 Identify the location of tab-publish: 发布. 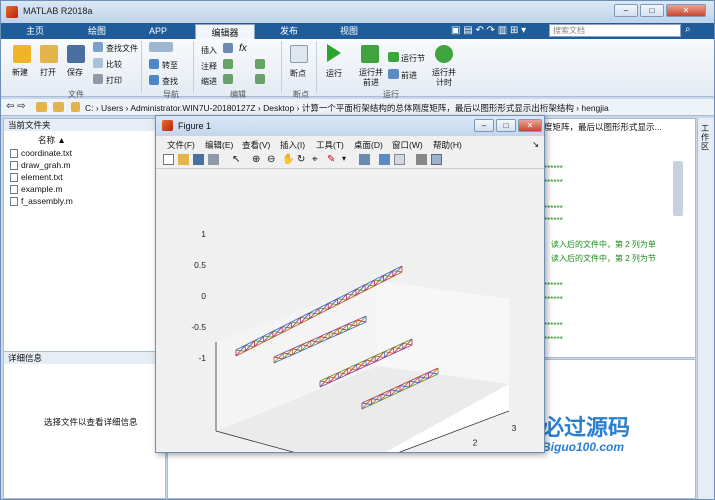
(289, 31).